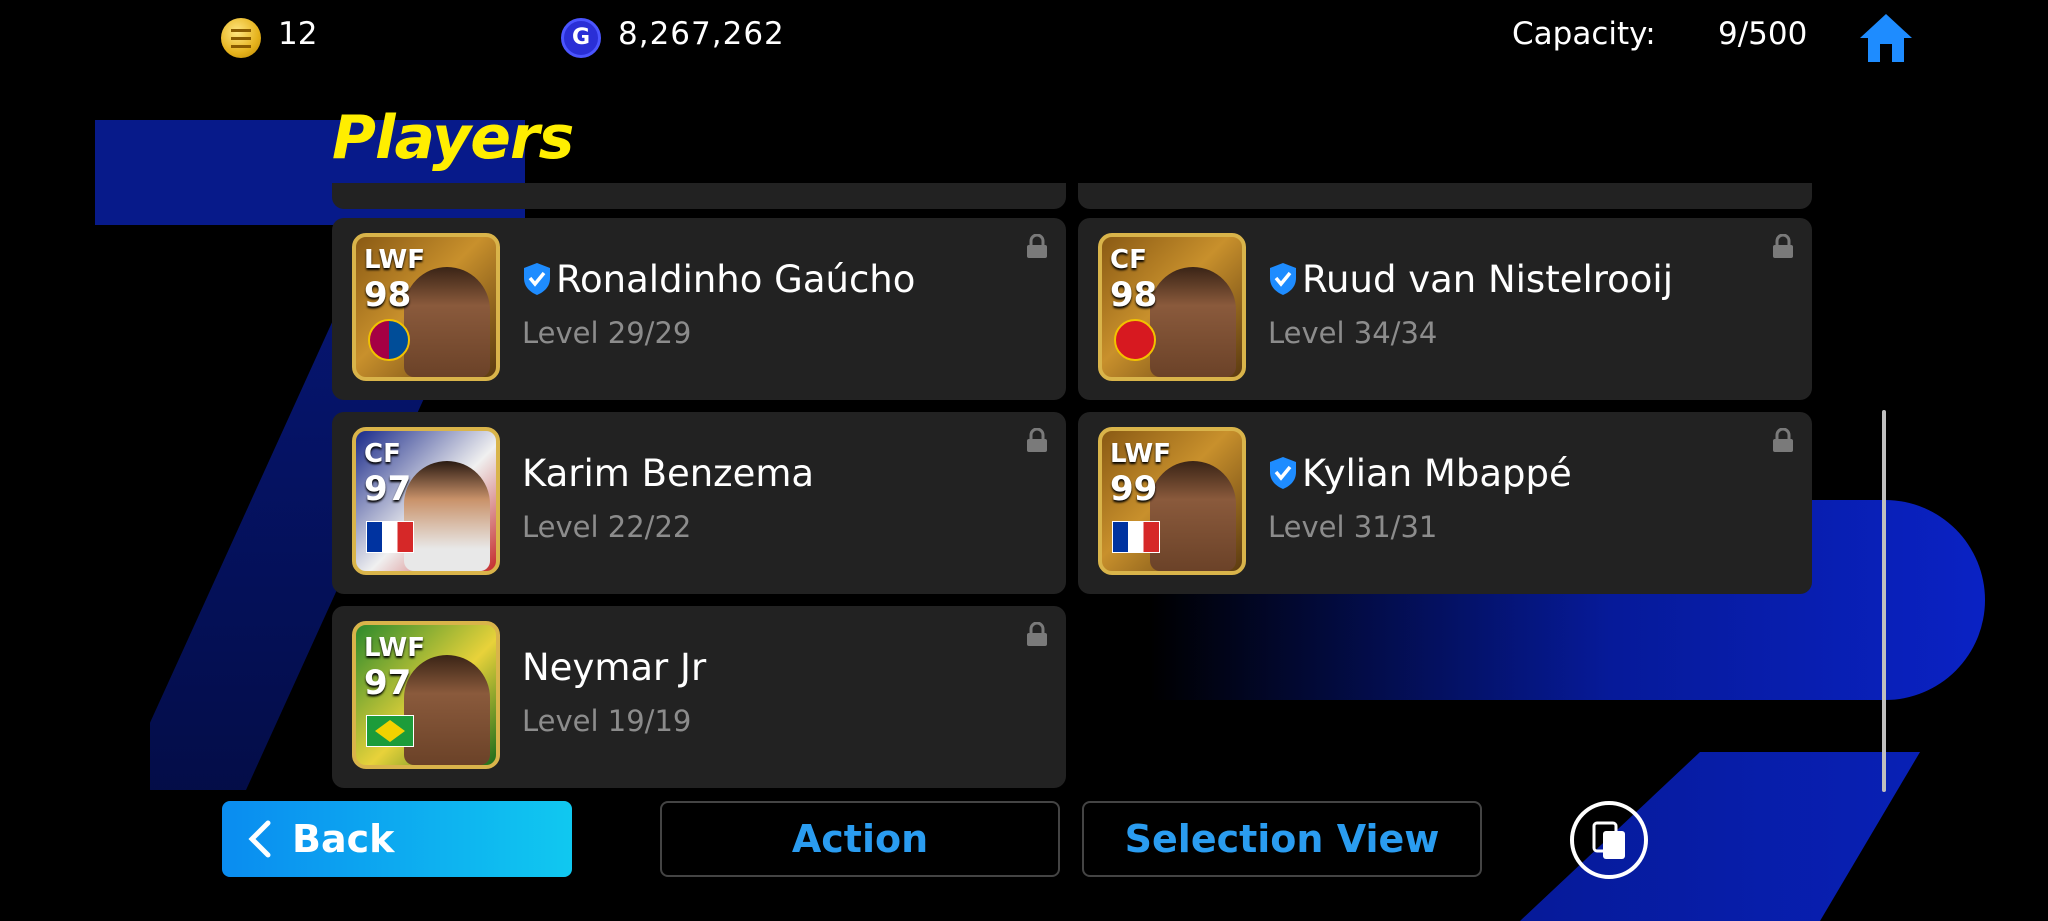 The width and height of the screenshot is (2048, 921). Describe the element at coordinates (1445, 309) in the screenshot. I see `player-card: CF 98 Ruud van Nistelrooij Level 34/34` at that location.